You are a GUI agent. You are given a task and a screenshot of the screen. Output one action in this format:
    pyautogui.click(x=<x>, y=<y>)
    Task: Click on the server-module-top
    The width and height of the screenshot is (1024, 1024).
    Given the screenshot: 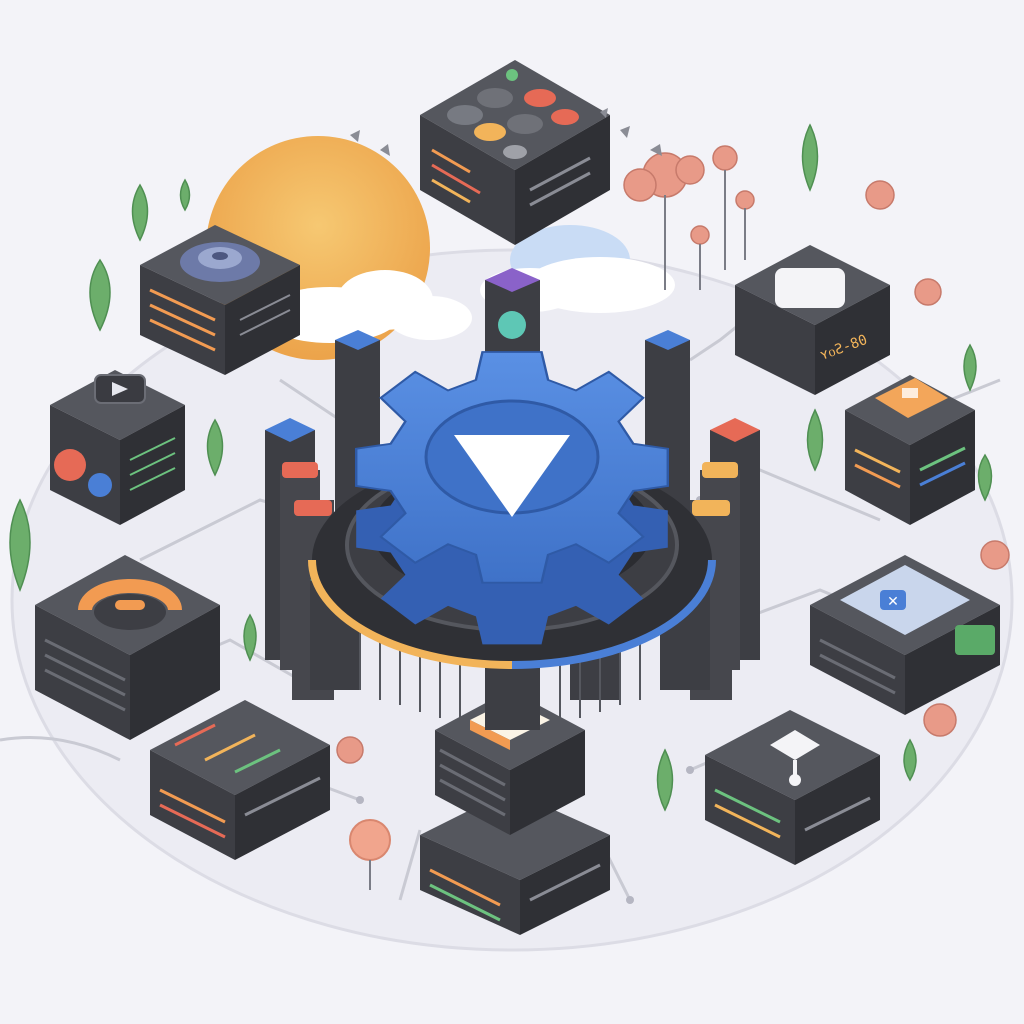 What is the action you would take?
    pyautogui.click(x=515, y=152)
    